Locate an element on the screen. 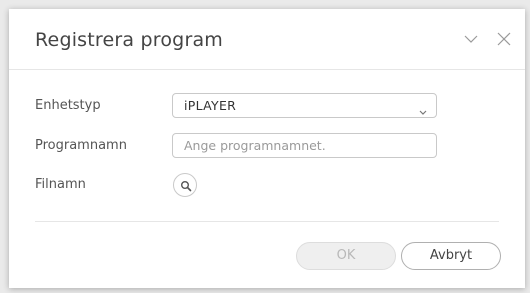 This screenshot has height=293, width=530. dialog-title: Registrera program is located at coordinates (129, 40).